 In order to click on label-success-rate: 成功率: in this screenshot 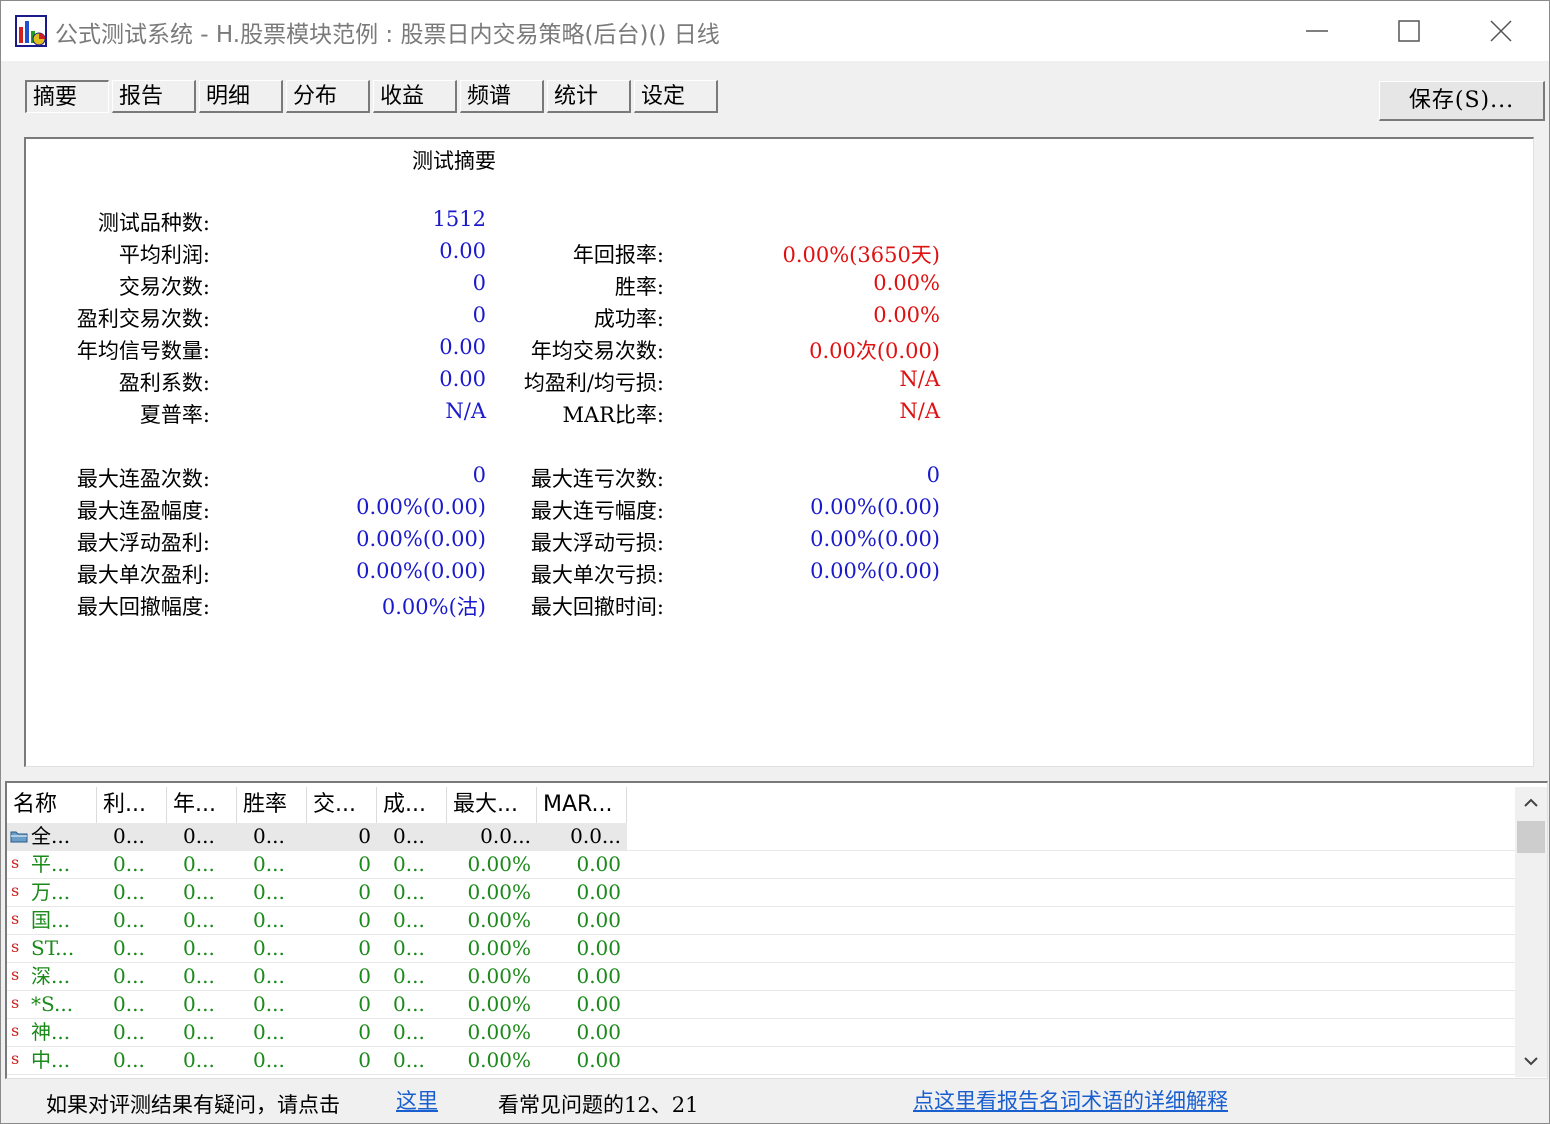, I will do `click(628, 319)`.